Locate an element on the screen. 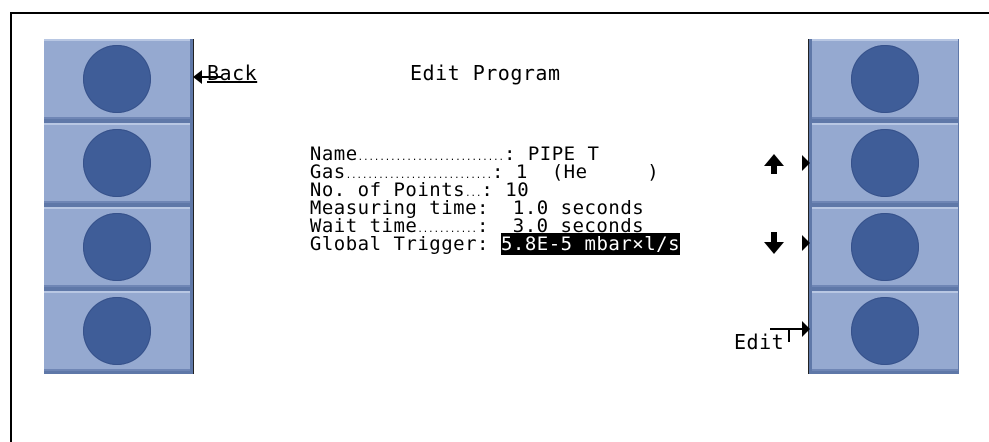  screen-title: Edit Program is located at coordinates (485, 73).